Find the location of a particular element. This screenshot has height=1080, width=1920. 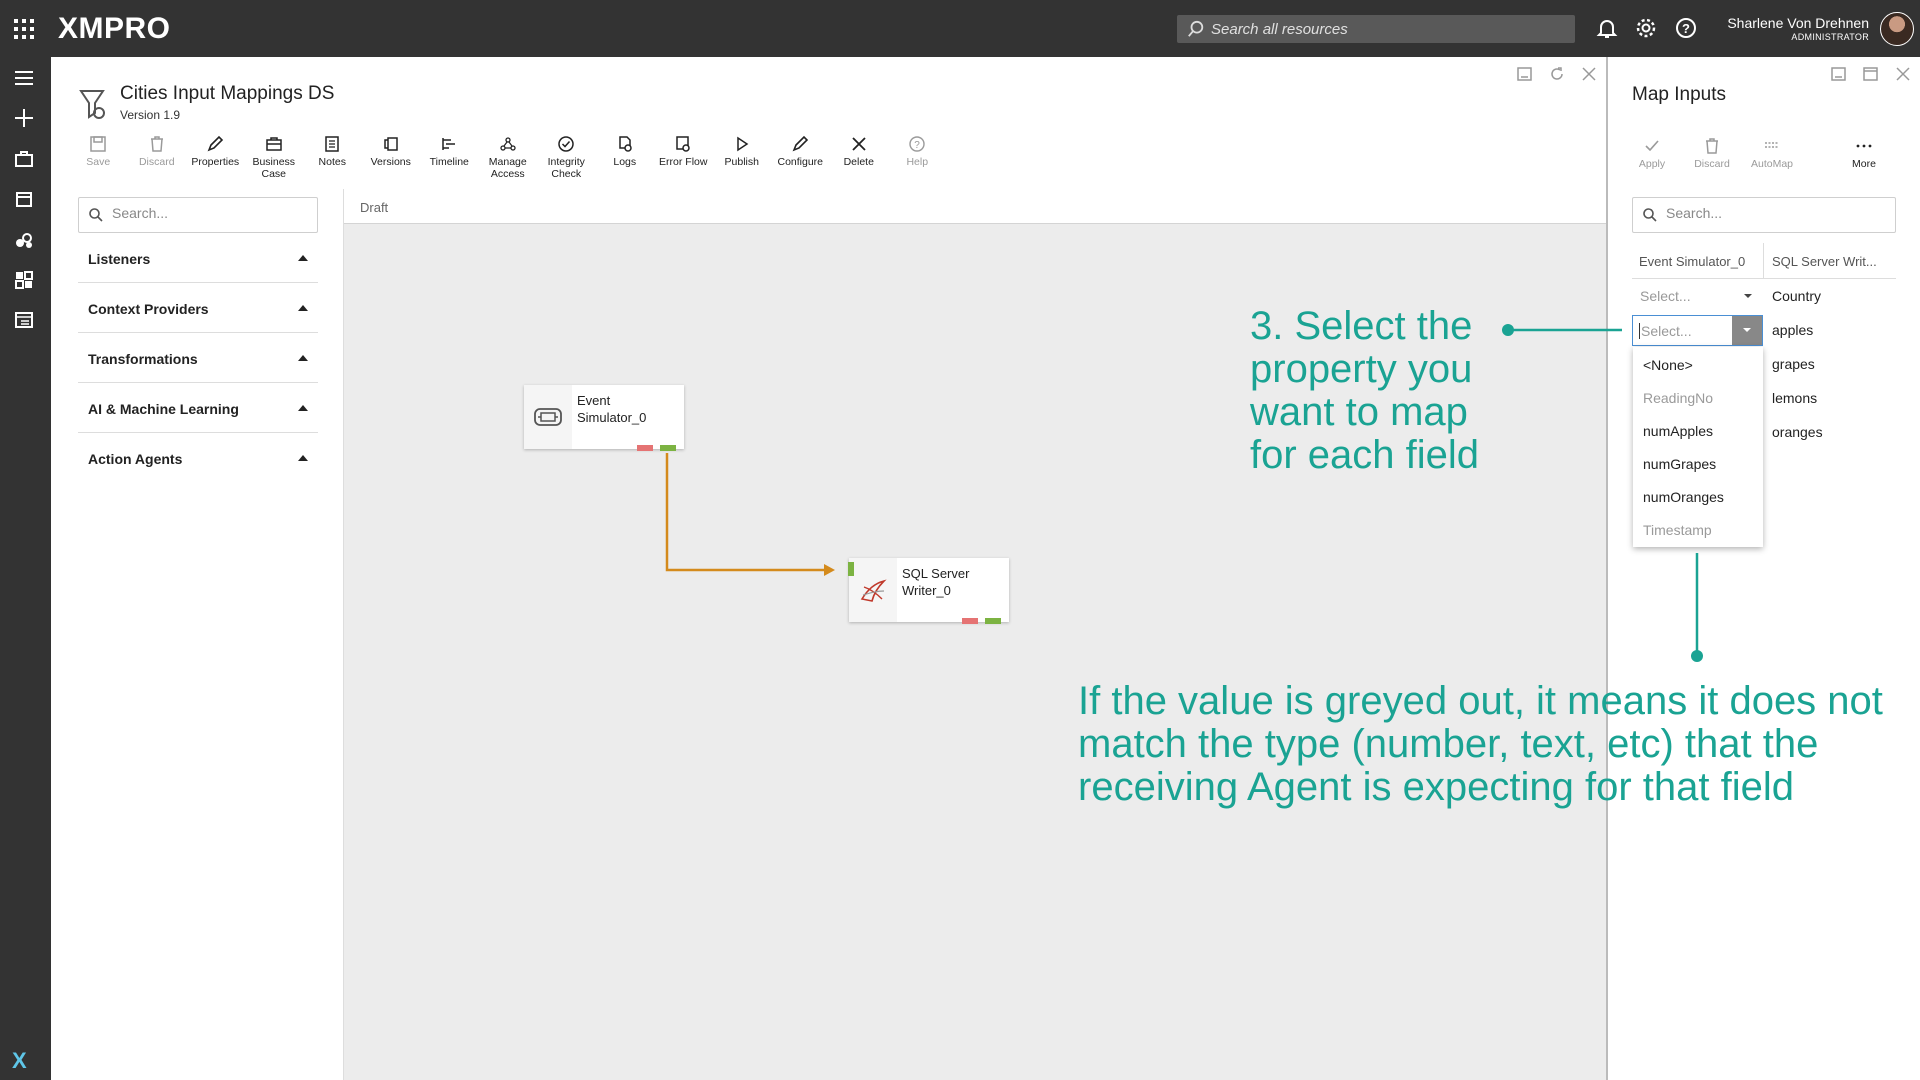

dropdown-option: <None> is located at coordinates (1668, 365).